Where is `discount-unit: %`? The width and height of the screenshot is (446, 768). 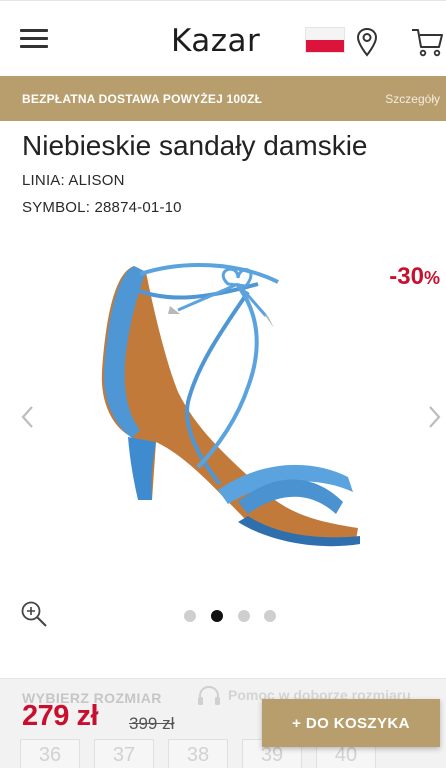
discount-unit: % is located at coordinates (431, 278).